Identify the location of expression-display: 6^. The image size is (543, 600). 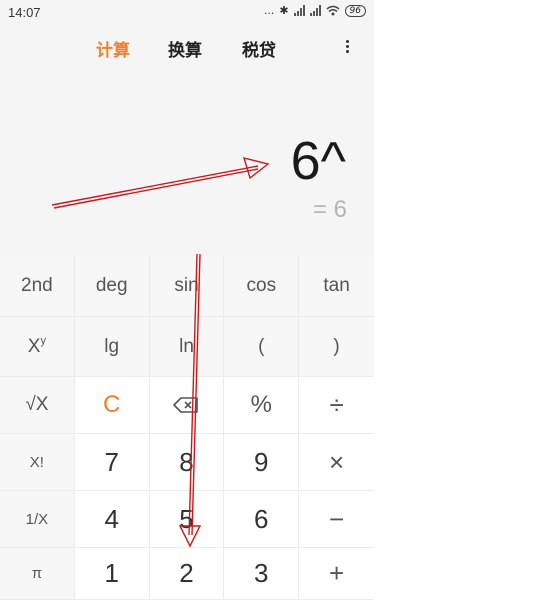
(318, 161).